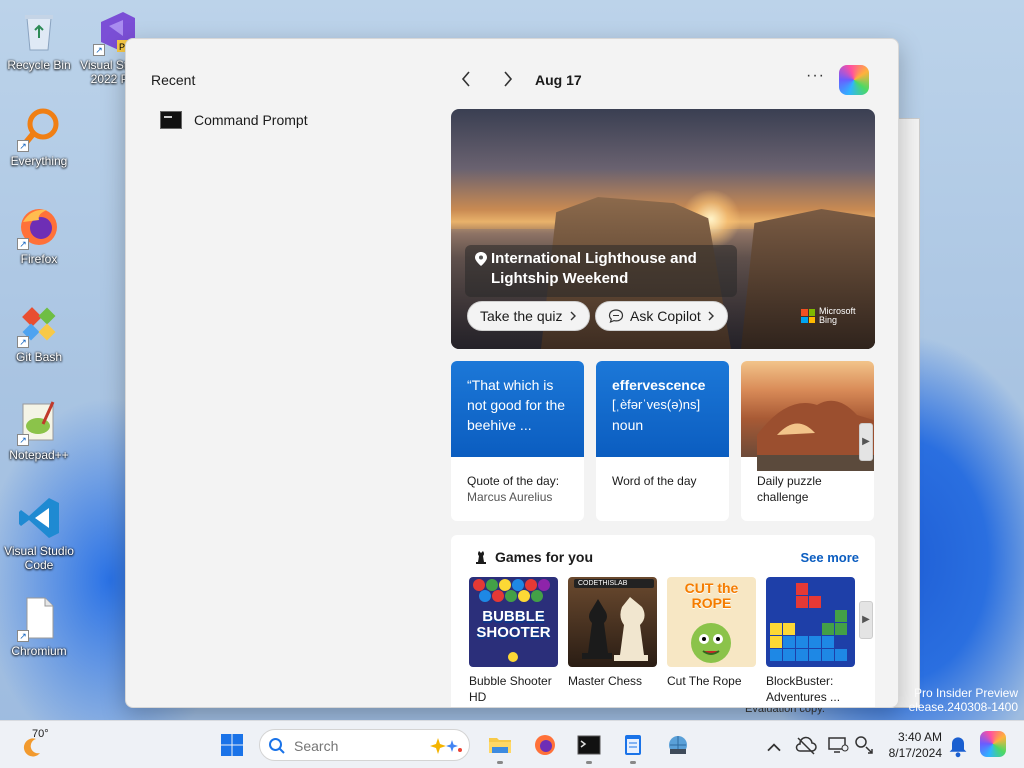 Image resolution: width=1024 pixels, height=768 pixels. I want to click on desktop-icon-label: Chromium, so click(39, 651).